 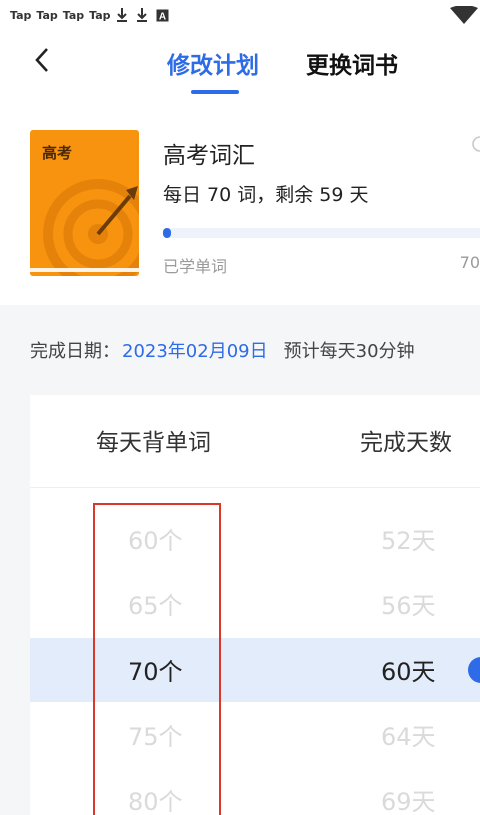 I want to click on back-chevron-icon, so click(x=41, y=60).